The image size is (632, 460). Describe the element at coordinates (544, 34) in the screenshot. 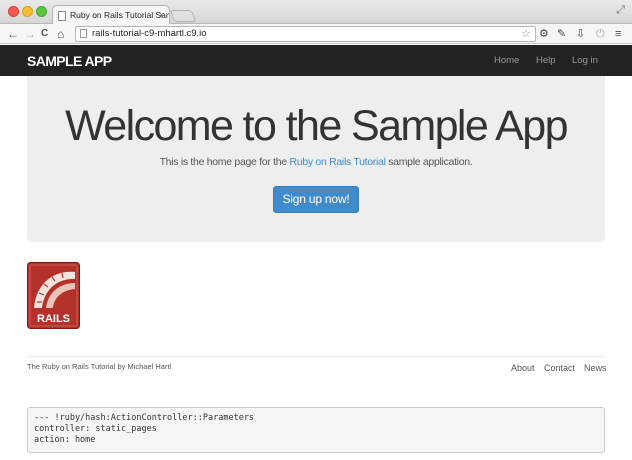

I see `gear-icon: ⚙` at that location.